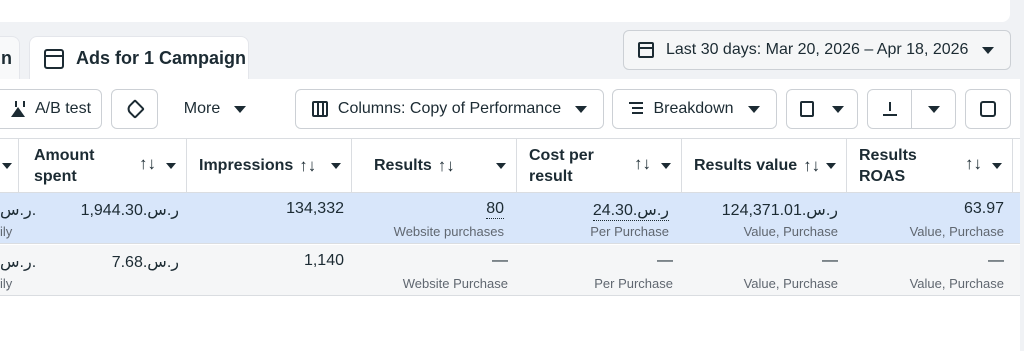 The image size is (1024, 351). What do you see at coordinates (145, 262) in the screenshot?
I see `cell-amount-spent: 7.68.ر.س` at bounding box center [145, 262].